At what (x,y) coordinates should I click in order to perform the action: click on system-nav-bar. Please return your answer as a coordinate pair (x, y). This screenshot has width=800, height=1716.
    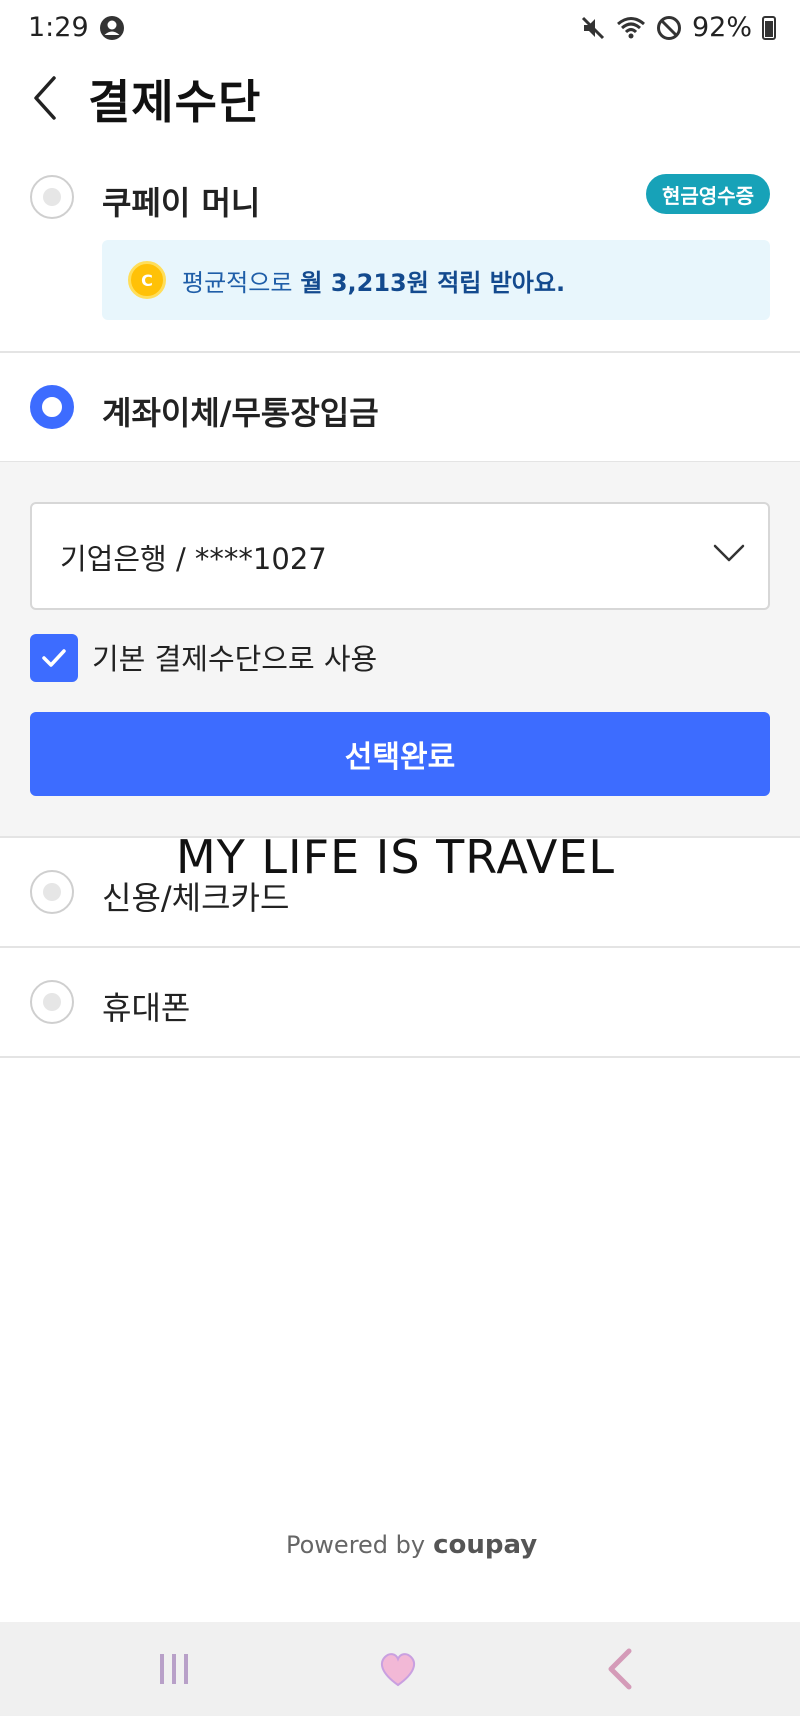
    Looking at the image, I should click on (400, 1669).